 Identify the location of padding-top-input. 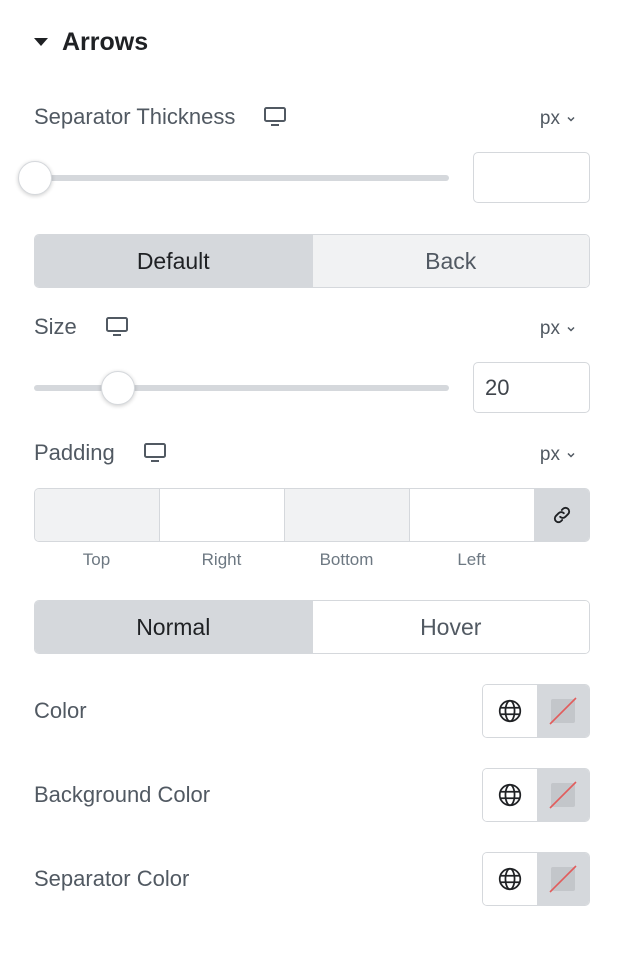
(97, 515).